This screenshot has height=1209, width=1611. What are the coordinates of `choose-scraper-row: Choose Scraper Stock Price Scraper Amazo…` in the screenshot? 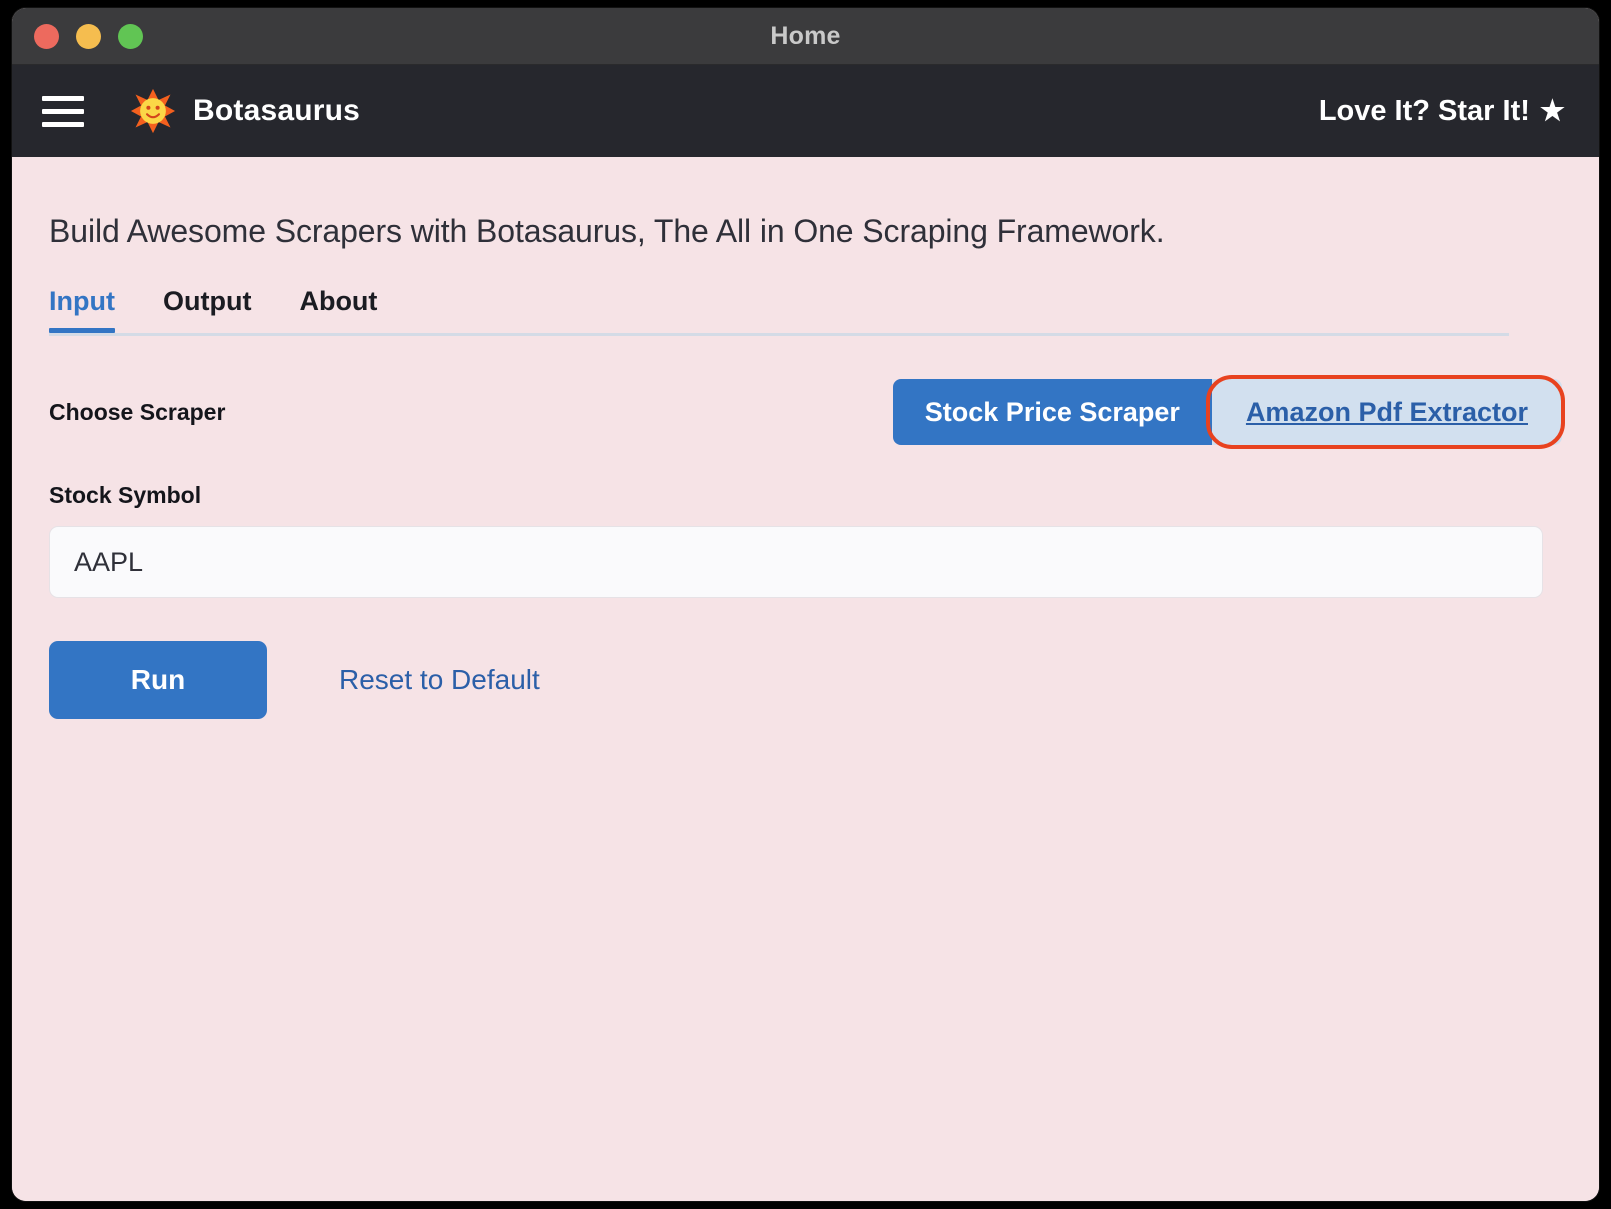 It's located at (807, 412).